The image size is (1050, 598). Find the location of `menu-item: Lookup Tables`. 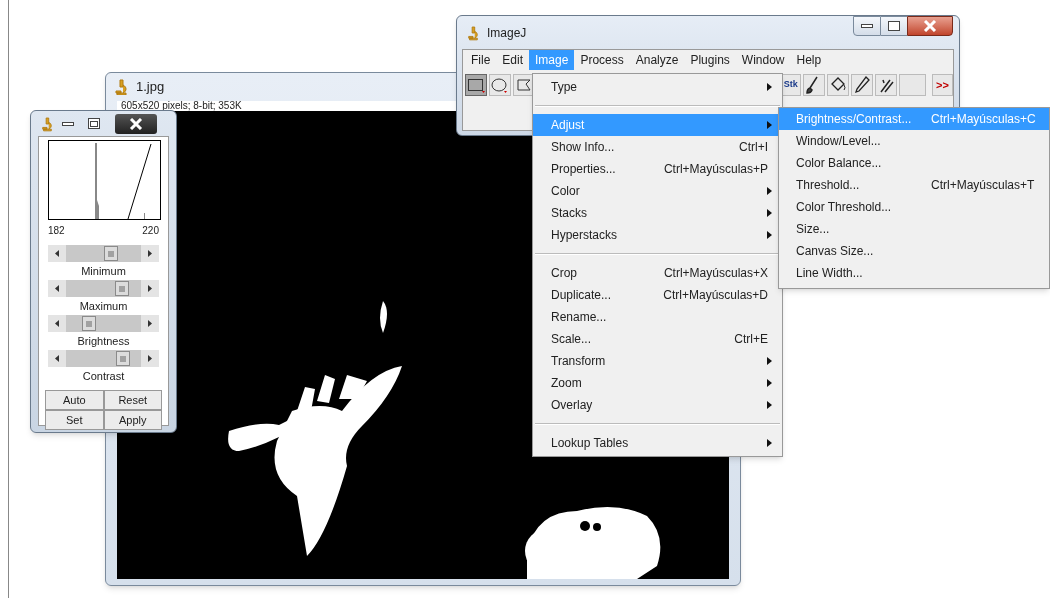

menu-item: Lookup Tables is located at coordinates (657, 443).